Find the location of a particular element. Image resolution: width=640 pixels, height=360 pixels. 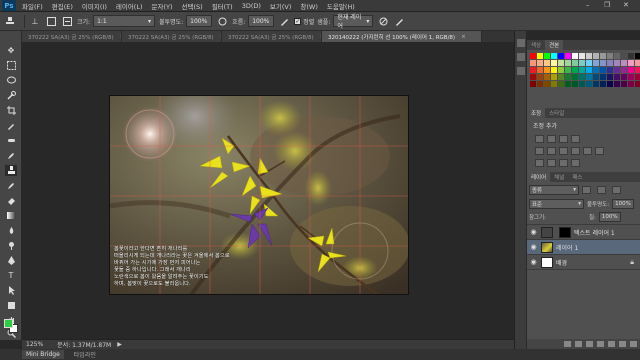

eye-icon: ◉ is located at coordinates (533, 247).